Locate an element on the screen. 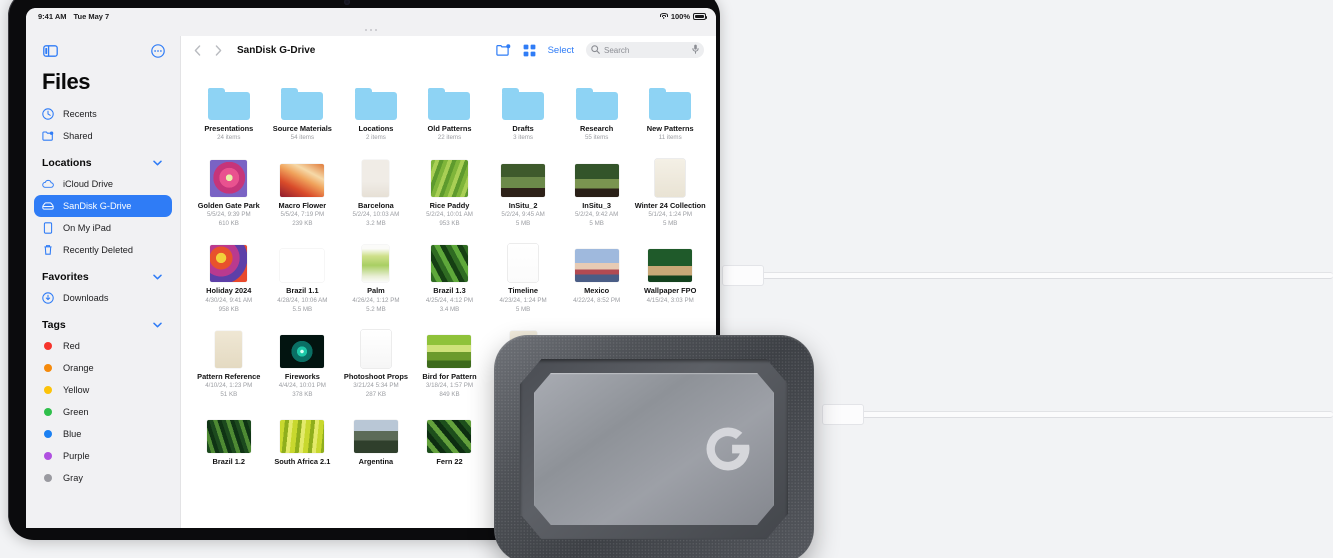  sidebar-item-sandisk-g-drive: SanDisk G-Drive is located at coordinates (103, 206).